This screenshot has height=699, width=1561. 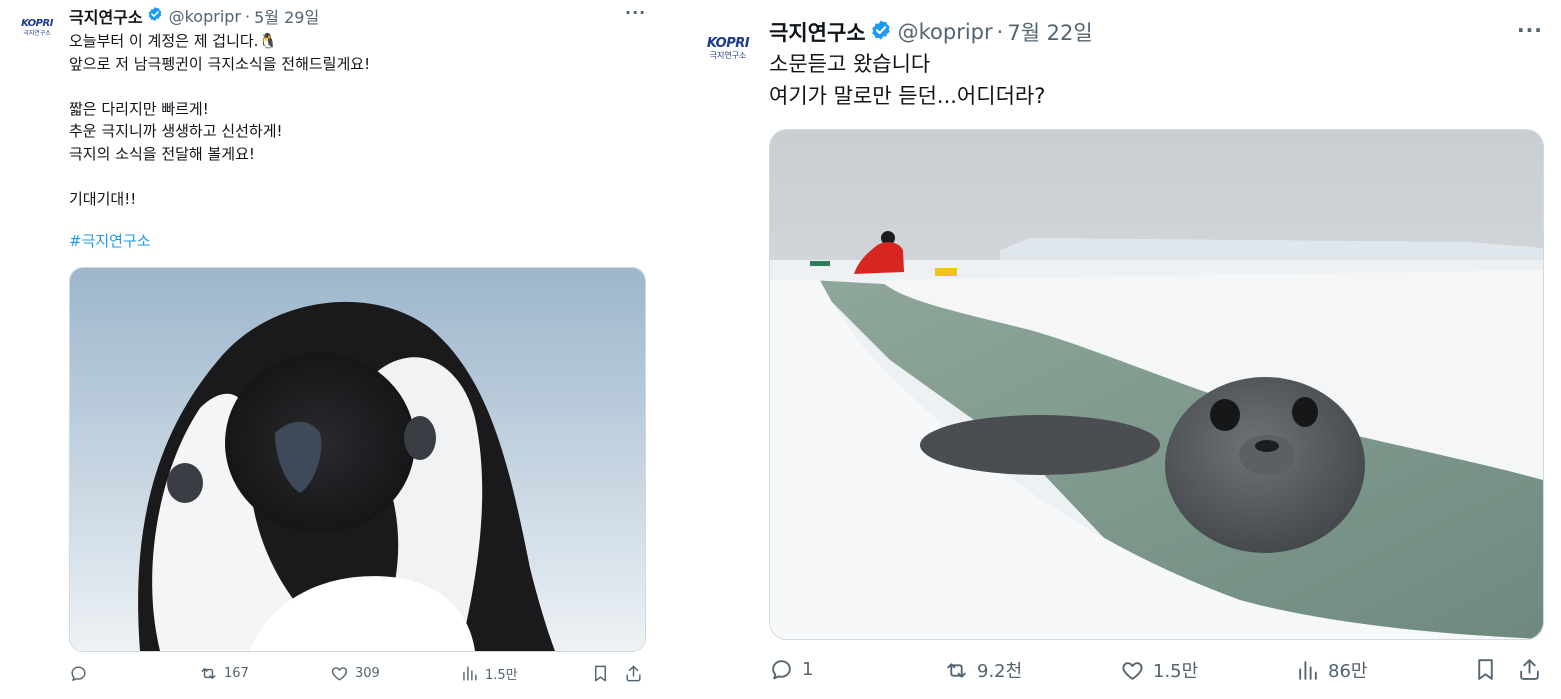 I want to click on reply-button, so click(x=81, y=673).